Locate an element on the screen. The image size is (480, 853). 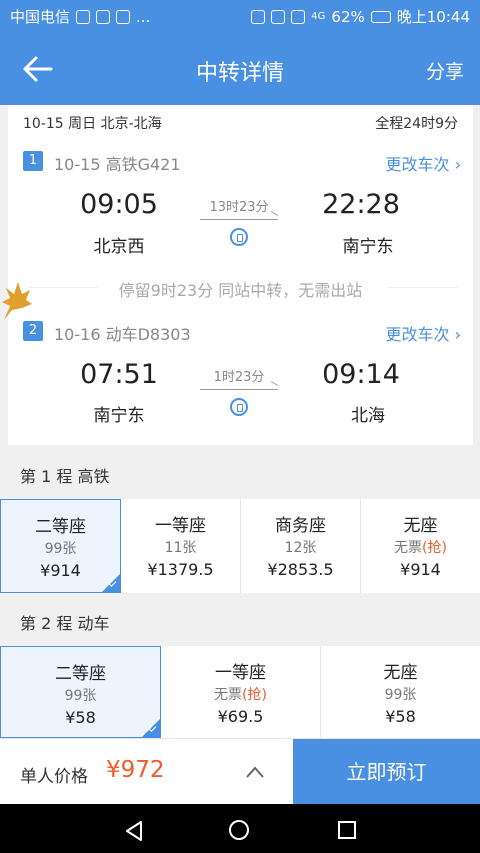
chevron-up-icon is located at coordinates (255, 772).